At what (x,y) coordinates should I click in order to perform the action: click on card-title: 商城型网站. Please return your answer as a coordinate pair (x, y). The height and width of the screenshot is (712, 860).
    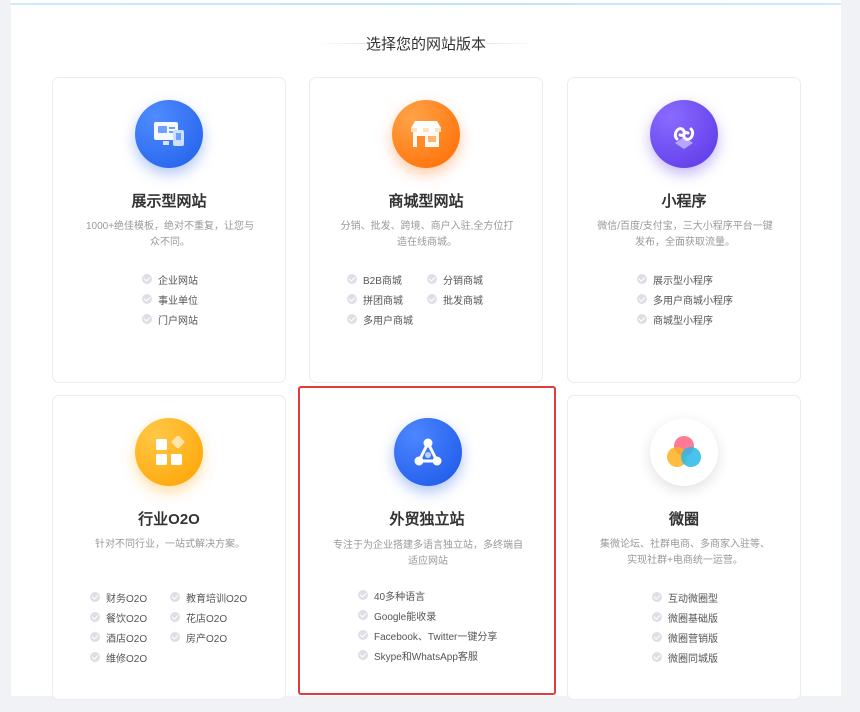
    Looking at the image, I should click on (426, 201).